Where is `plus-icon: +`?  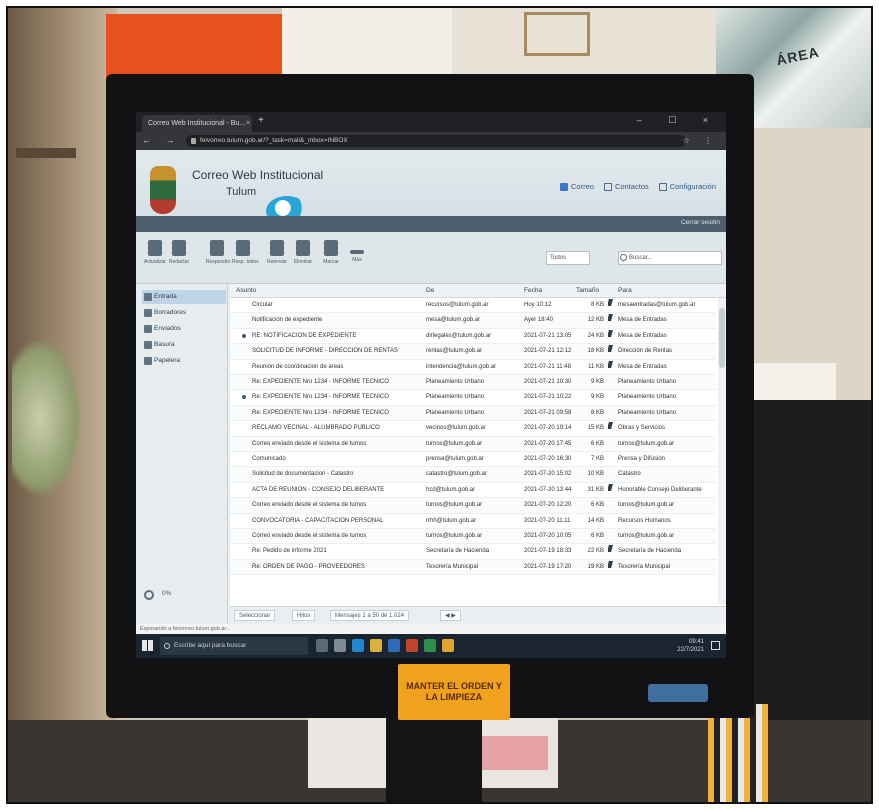 plus-icon: + is located at coordinates (261, 120).